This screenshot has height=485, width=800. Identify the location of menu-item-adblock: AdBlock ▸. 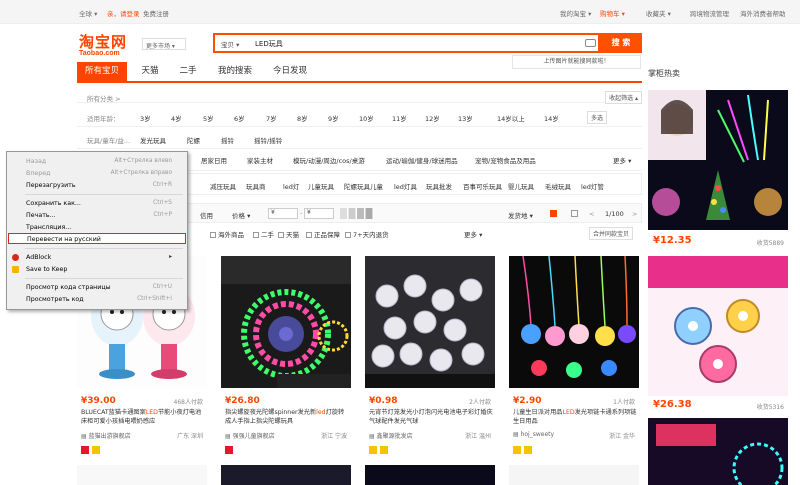
(97, 257).